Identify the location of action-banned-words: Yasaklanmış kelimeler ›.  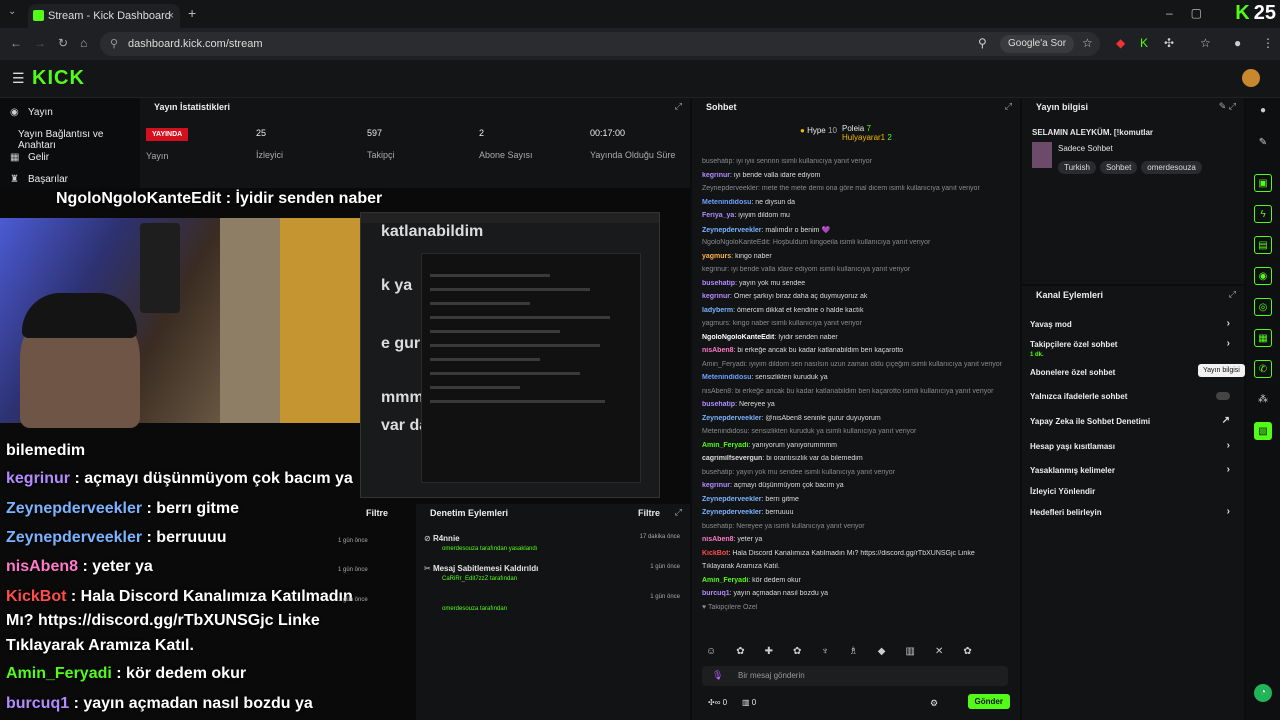
(1133, 469).